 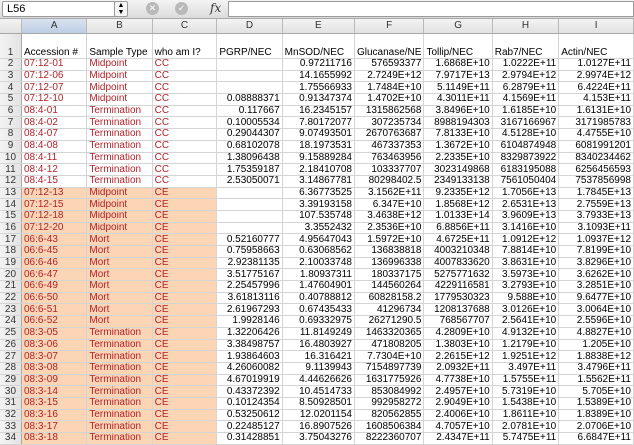 What do you see at coordinates (11, 333) in the screenshot?
I see `row-header: 25` at bounding box center [11, 333].